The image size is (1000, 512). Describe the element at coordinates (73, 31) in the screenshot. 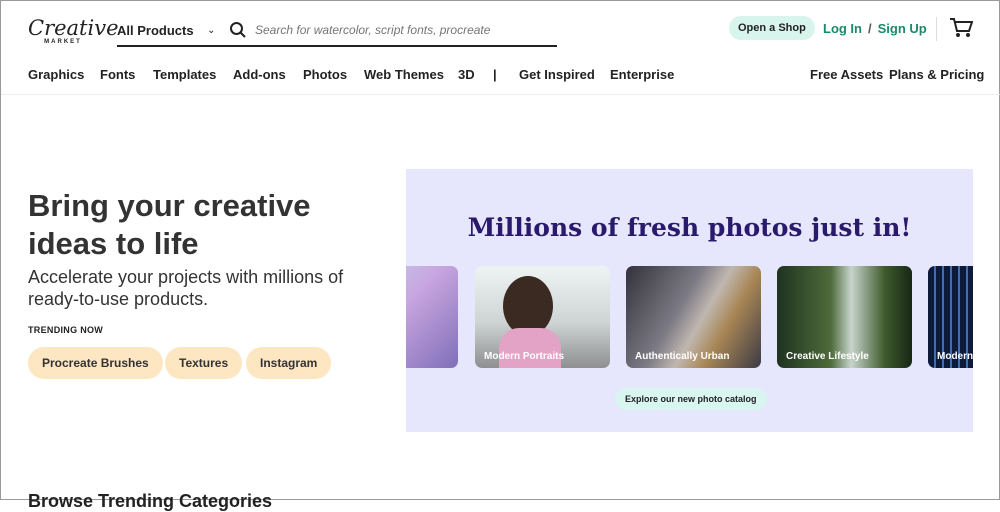

I see `logo: Creative MARKET` at that location.